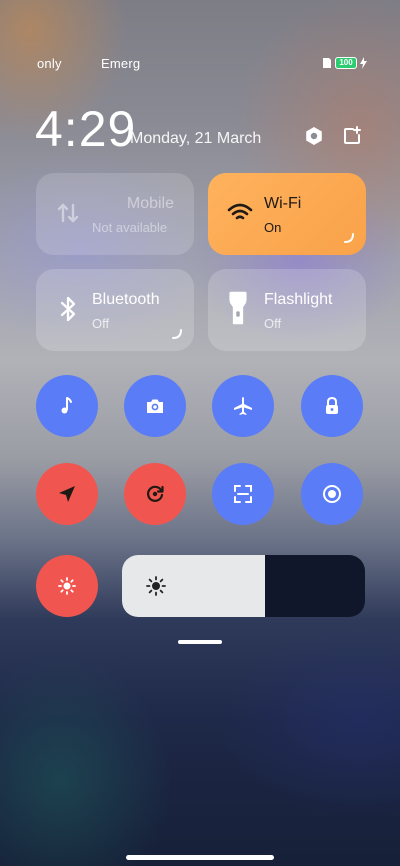 The image size is (400, 866). I want to click on rotation-lock-toggle, so click(155, 494).